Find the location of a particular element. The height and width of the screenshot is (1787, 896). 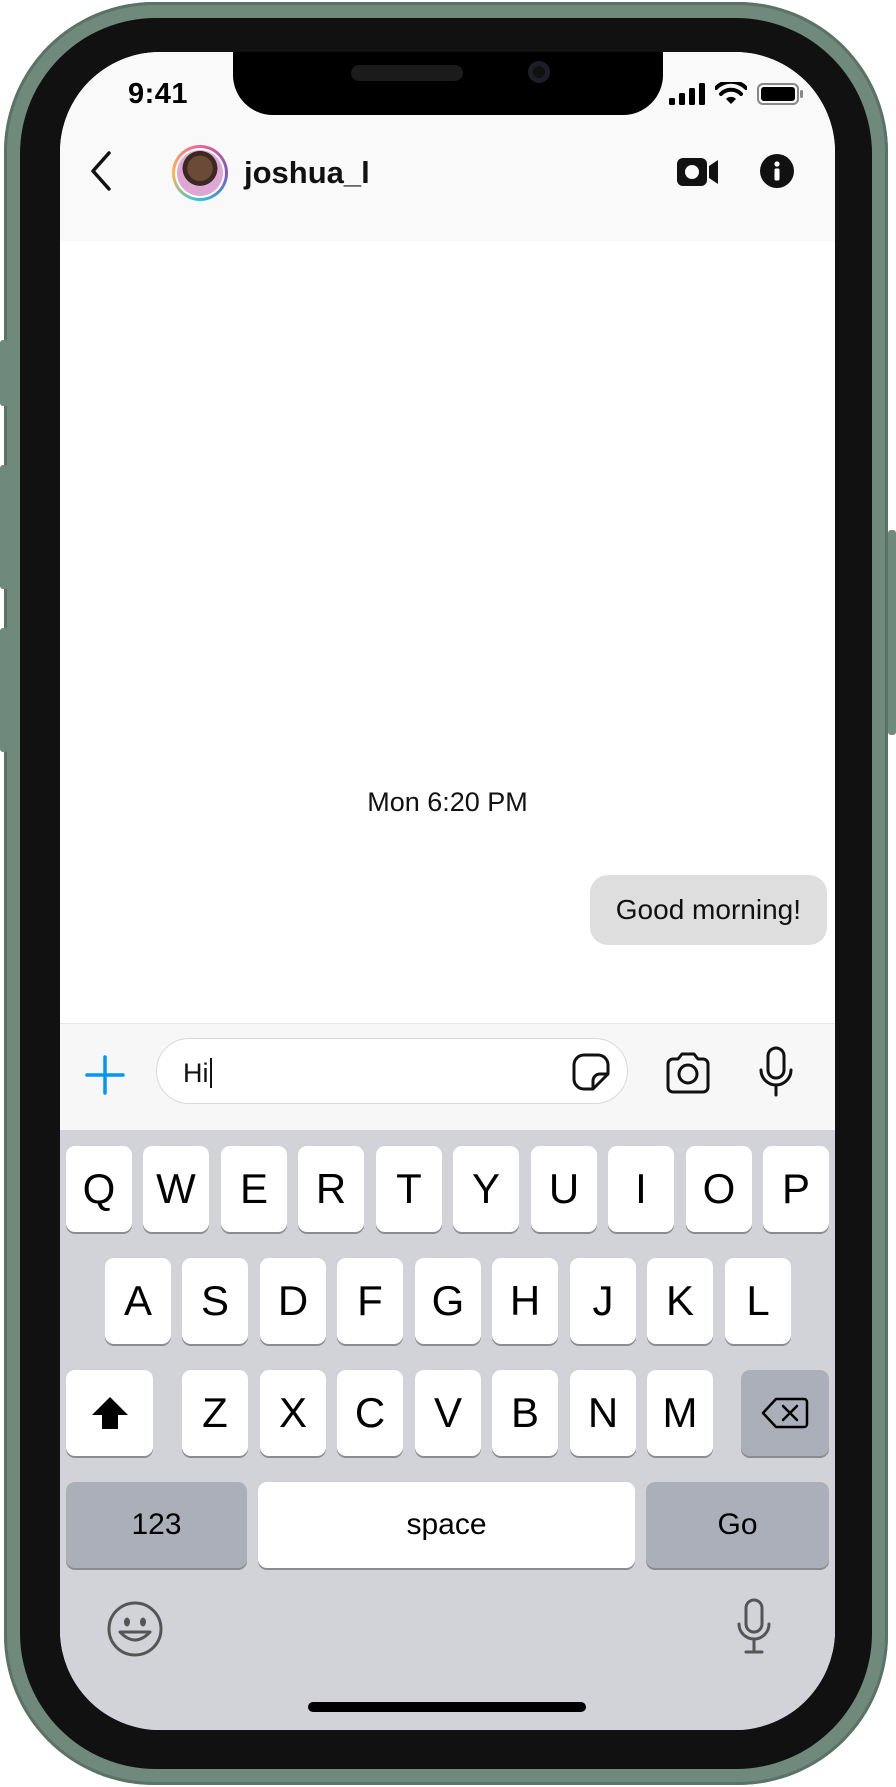

key-d: D is located at coordinates (293, 1301).